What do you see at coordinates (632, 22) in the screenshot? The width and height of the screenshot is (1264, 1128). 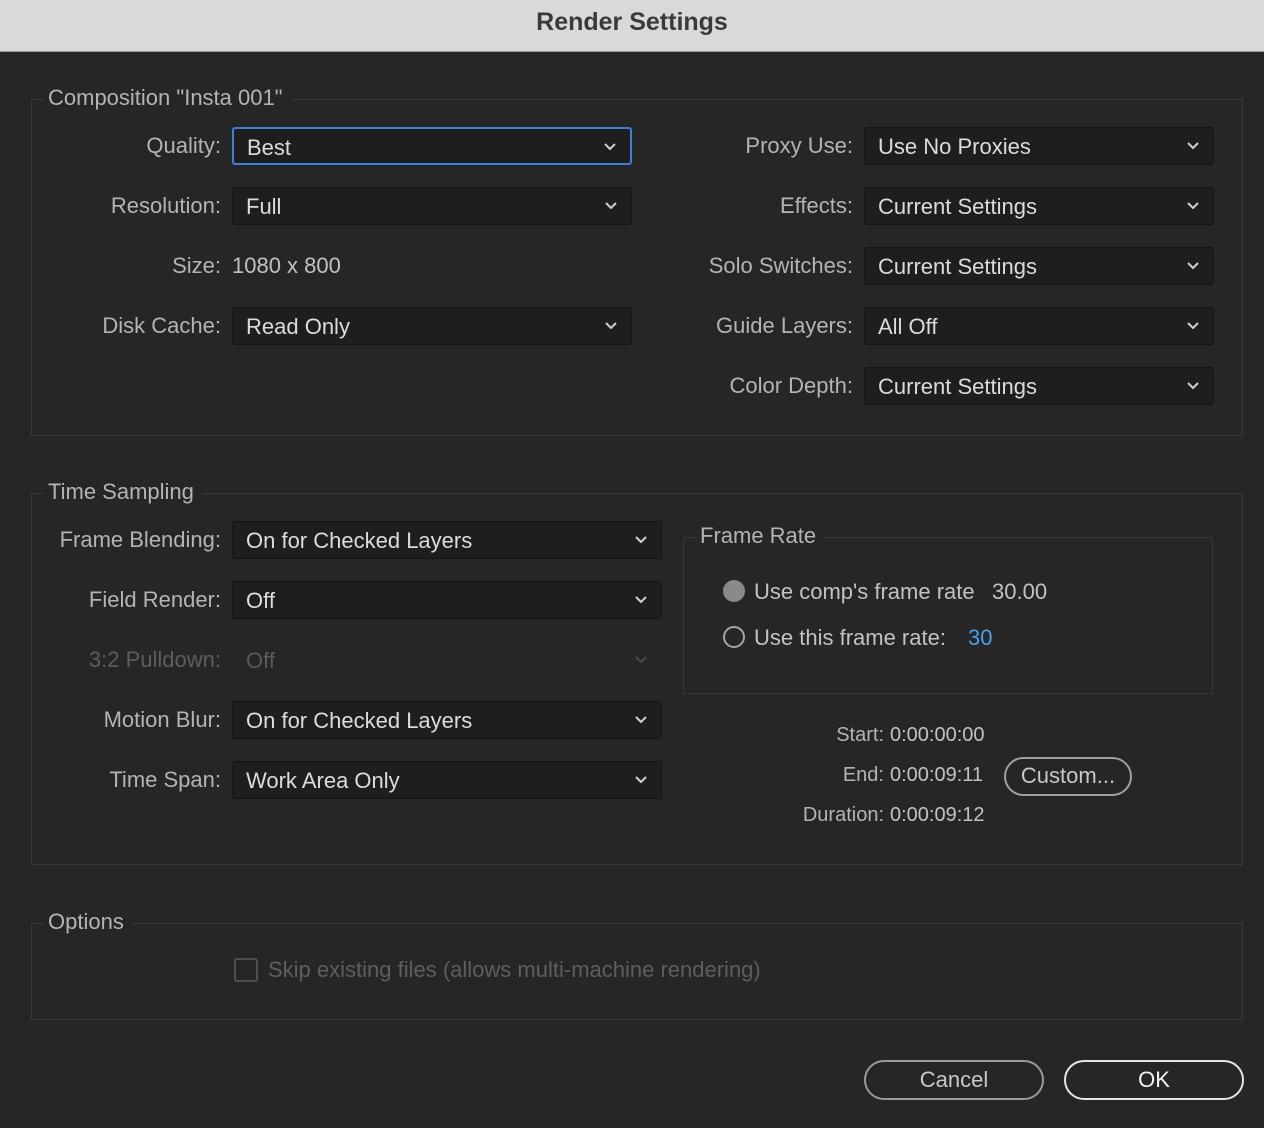 I see `dialog-title: Render Settings` at bounding box center [632, 22].